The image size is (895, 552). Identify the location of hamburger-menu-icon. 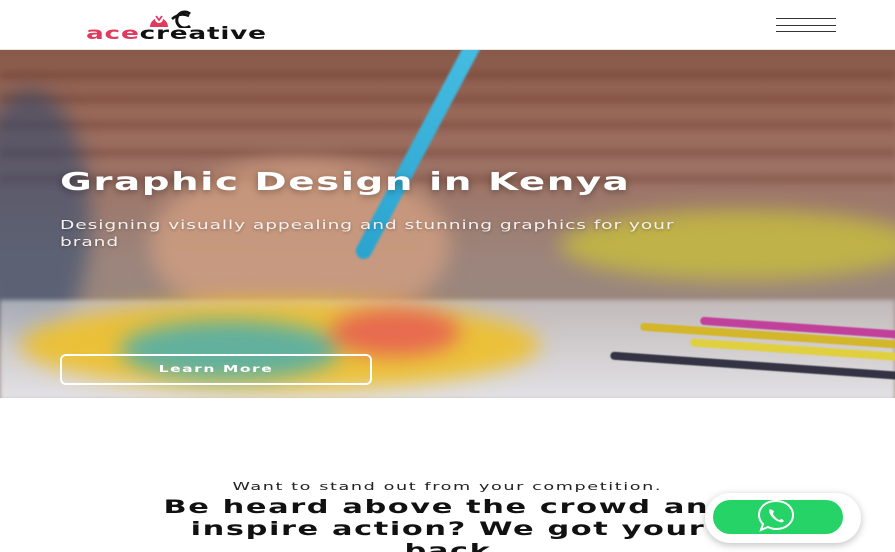
(806, 25).